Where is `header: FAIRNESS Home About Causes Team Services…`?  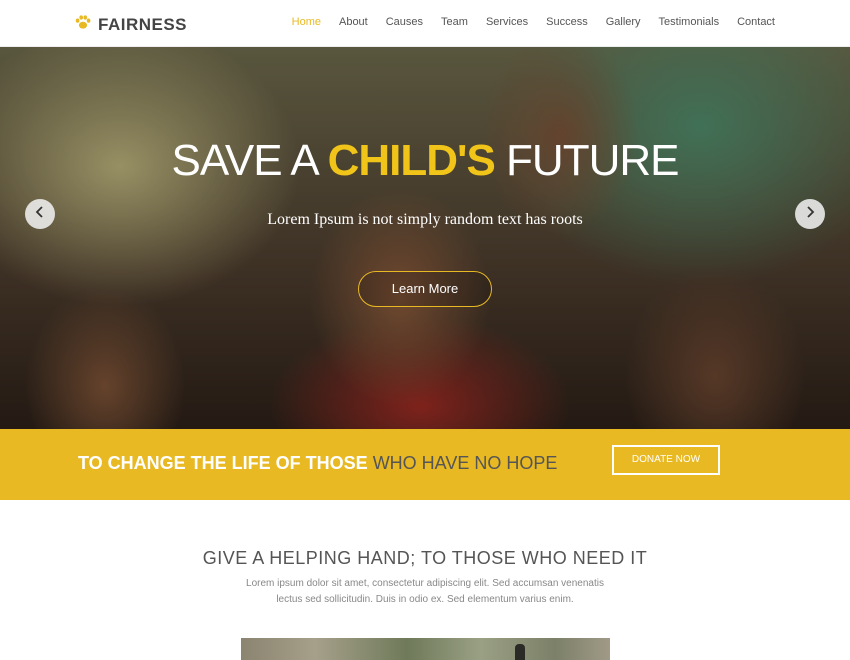
header: FAIRNESS Home About Causes Team Services… is located at coordinates (425, 23).